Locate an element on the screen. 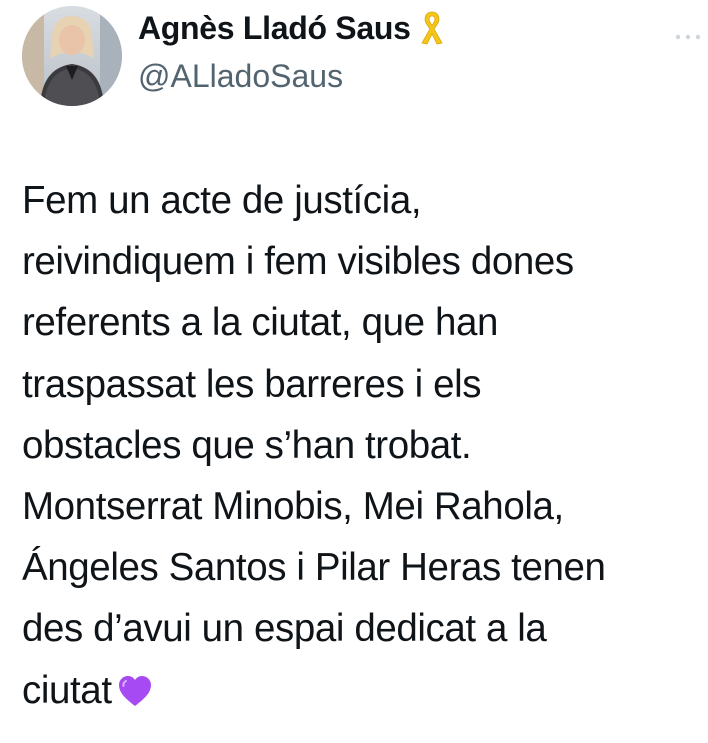 Image resolution: width=708 pixels, height=743 pixels. yellow-ribbon-icon is located at coordinates (432, 28).